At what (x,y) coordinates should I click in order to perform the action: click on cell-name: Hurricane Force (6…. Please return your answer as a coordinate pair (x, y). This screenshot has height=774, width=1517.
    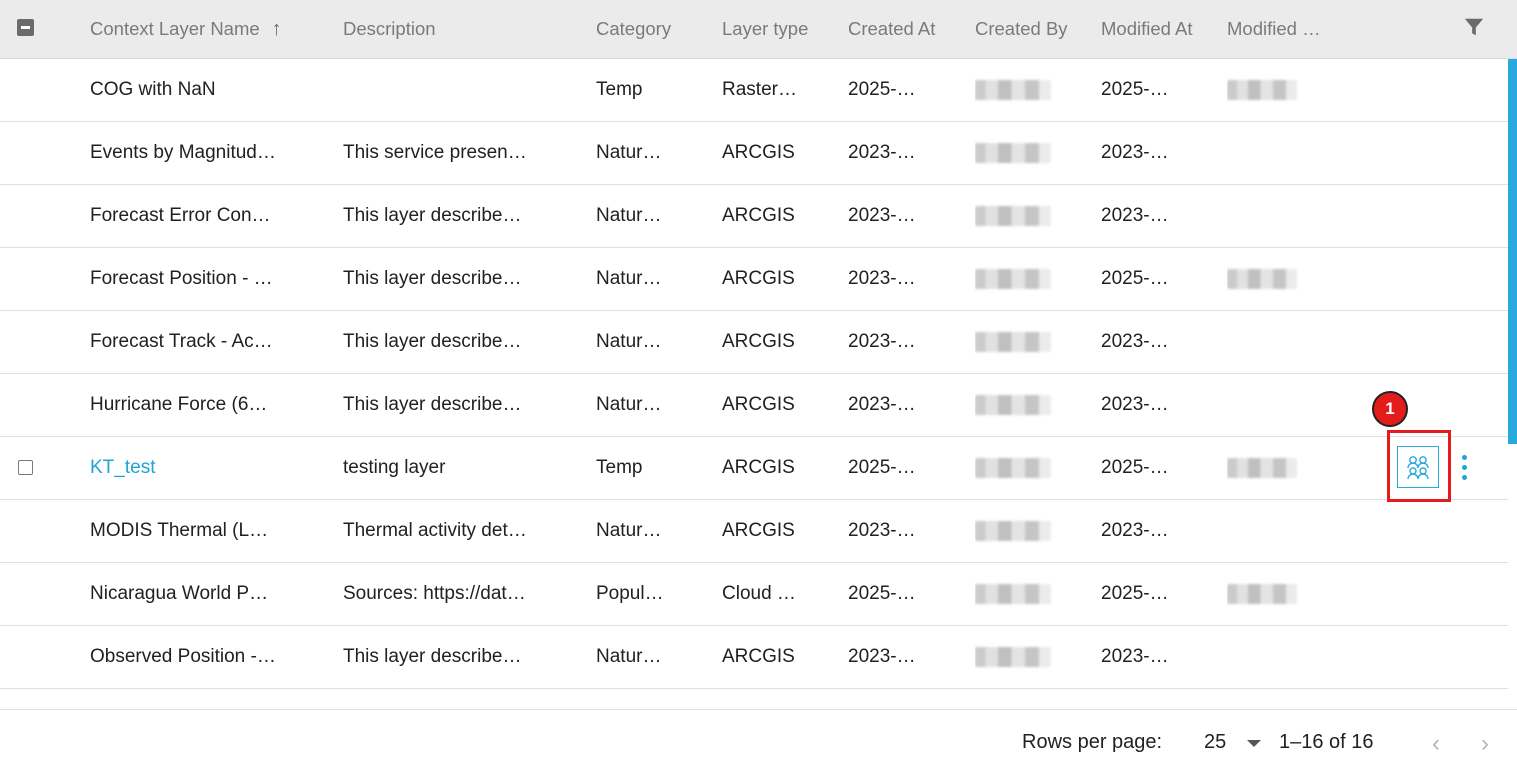
    Looking at the image, I should click on (200, 405).